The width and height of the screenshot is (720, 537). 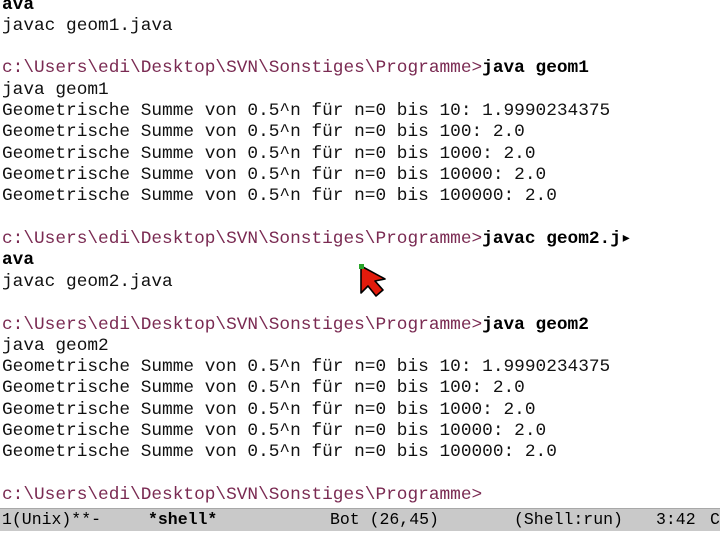 What do you see at coordinates (87, 282) in the screenshot?
I see `output-line: javac geom2.java` at bounding box center [87, 282].